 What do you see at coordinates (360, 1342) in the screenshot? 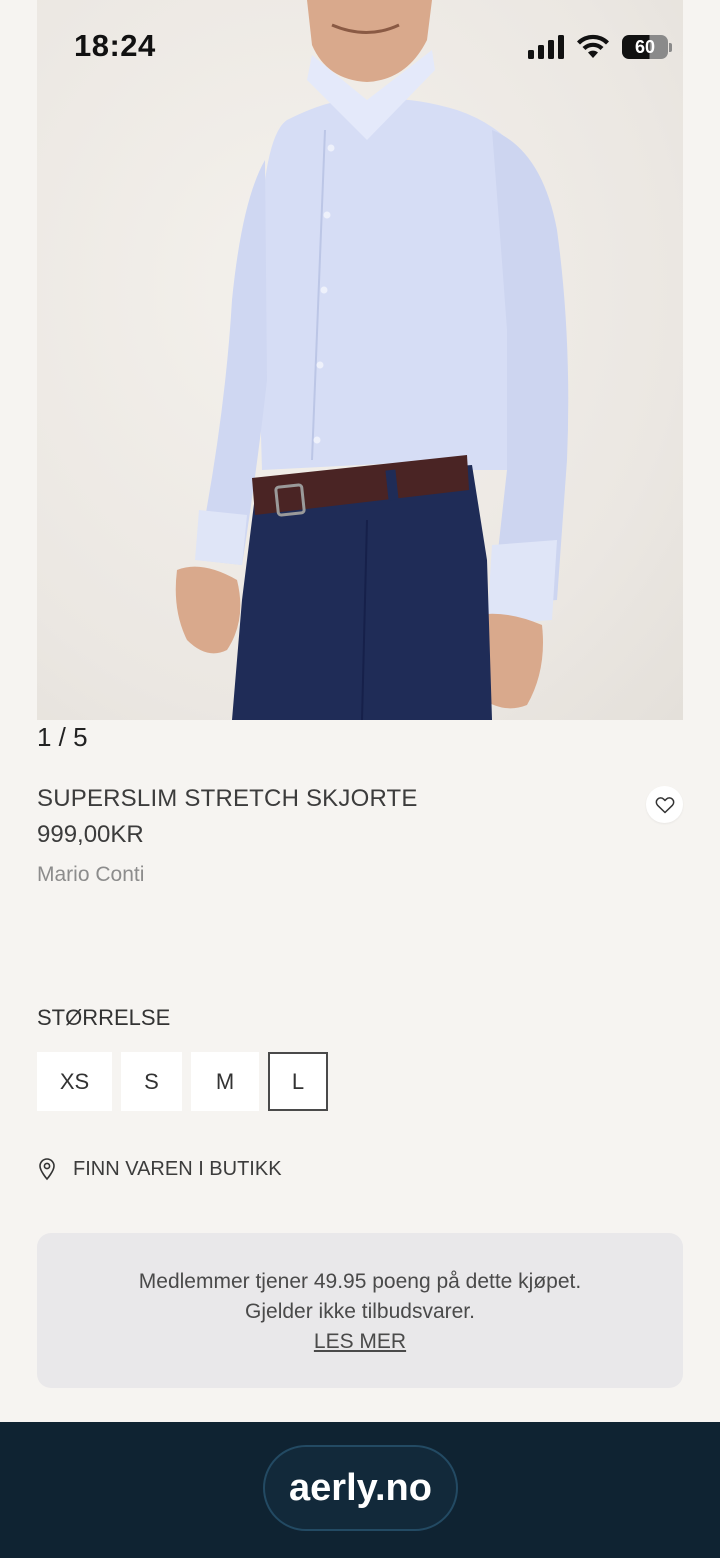
I see `read-more-link: LES MER` at bounding box center [360, 1342].